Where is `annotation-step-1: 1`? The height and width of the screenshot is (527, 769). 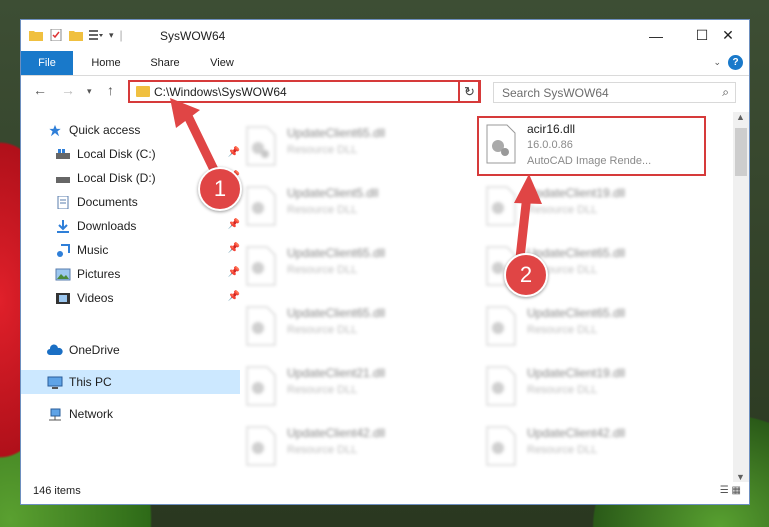 annotation-step-1: 1 is located at coordinates (220, 189).